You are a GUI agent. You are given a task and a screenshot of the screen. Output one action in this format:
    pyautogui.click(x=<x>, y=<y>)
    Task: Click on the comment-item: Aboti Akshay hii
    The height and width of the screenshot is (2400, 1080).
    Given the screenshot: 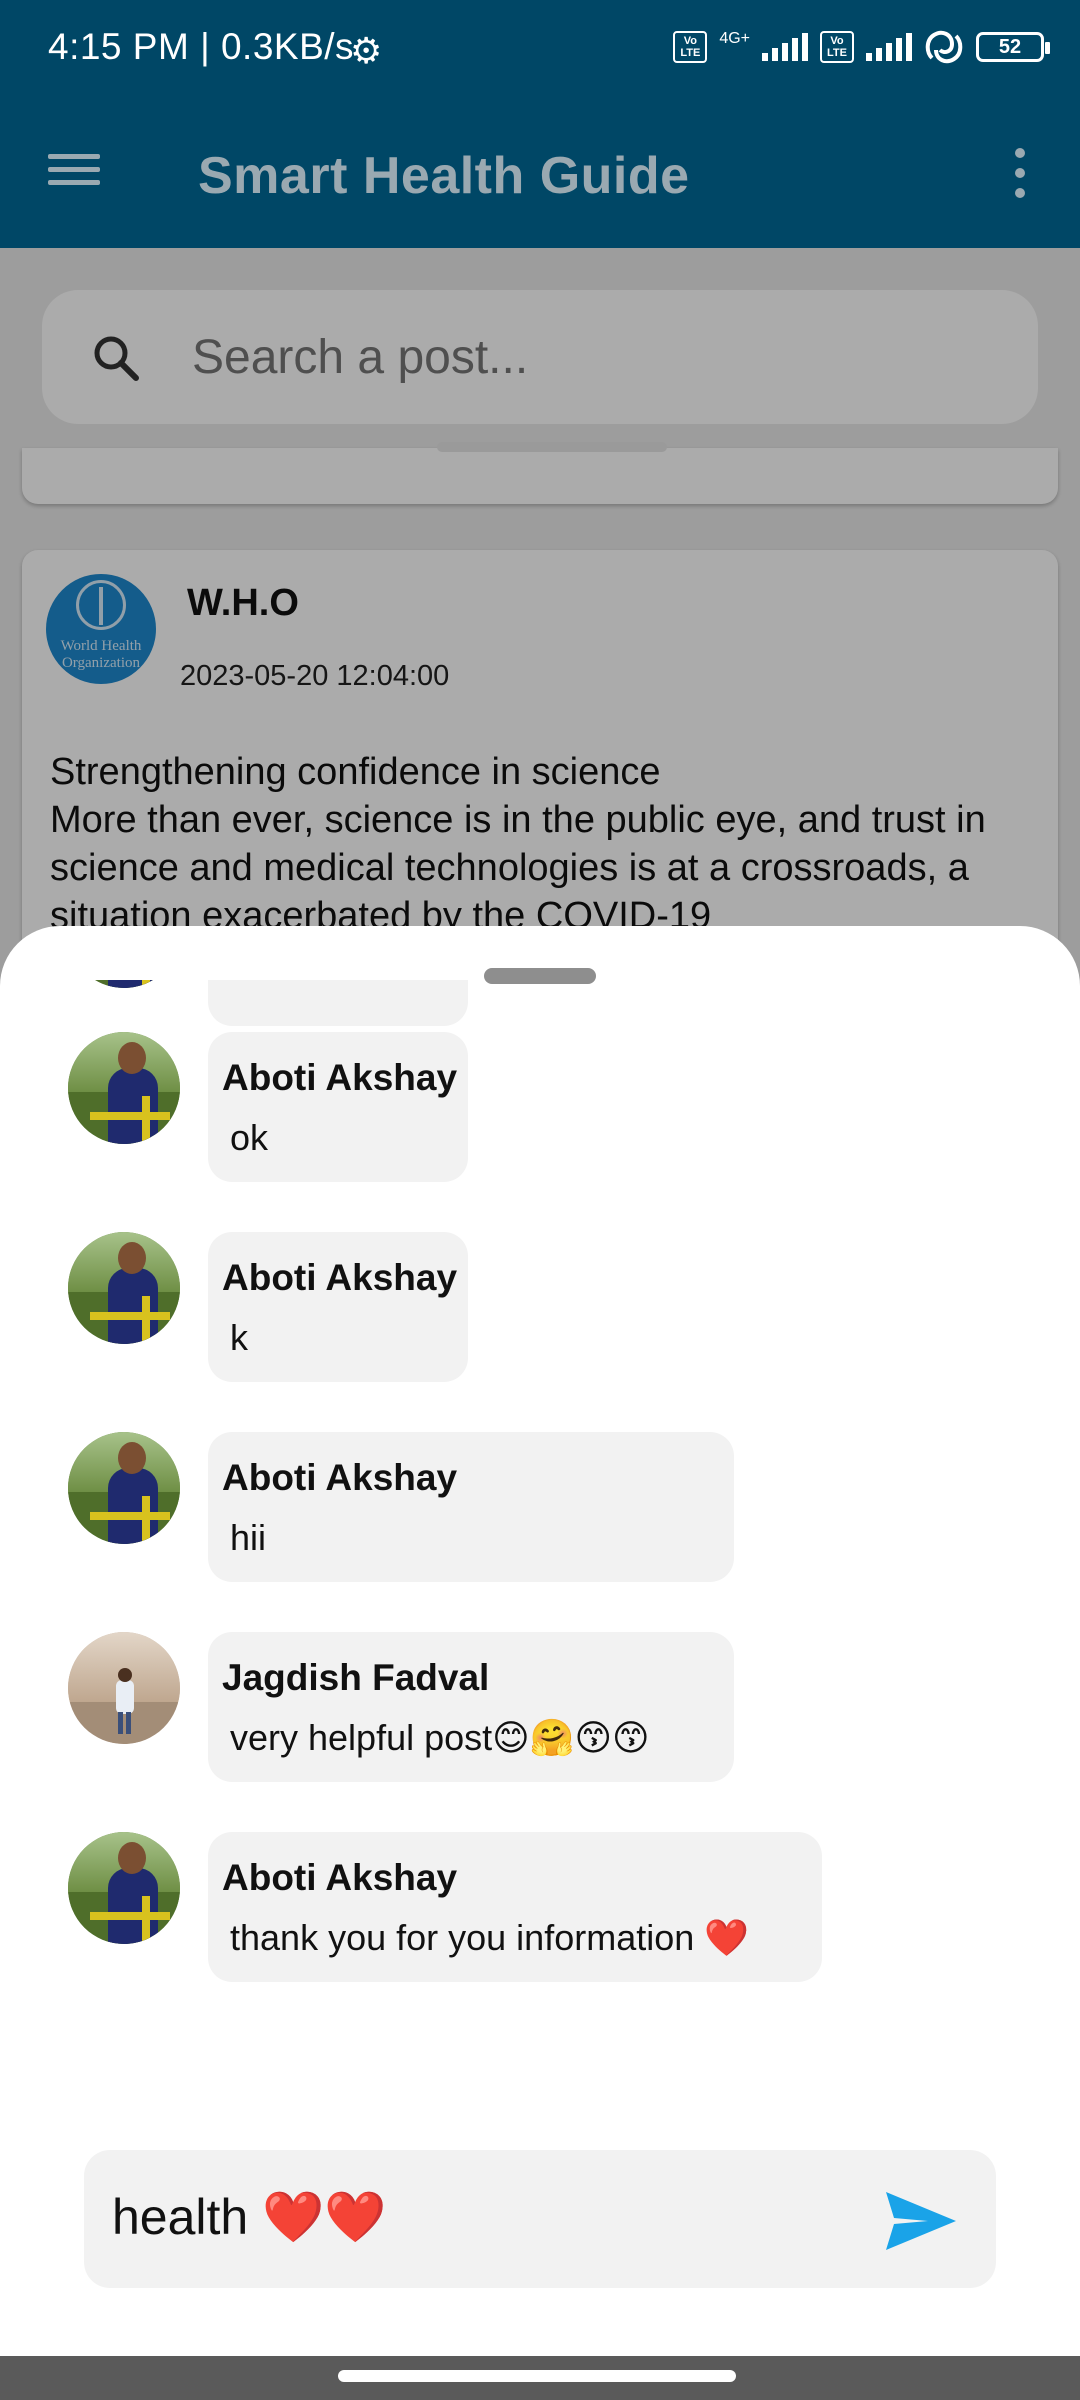 What is the action you would take?
    pyautogui.click(x=540, y=1507)
    